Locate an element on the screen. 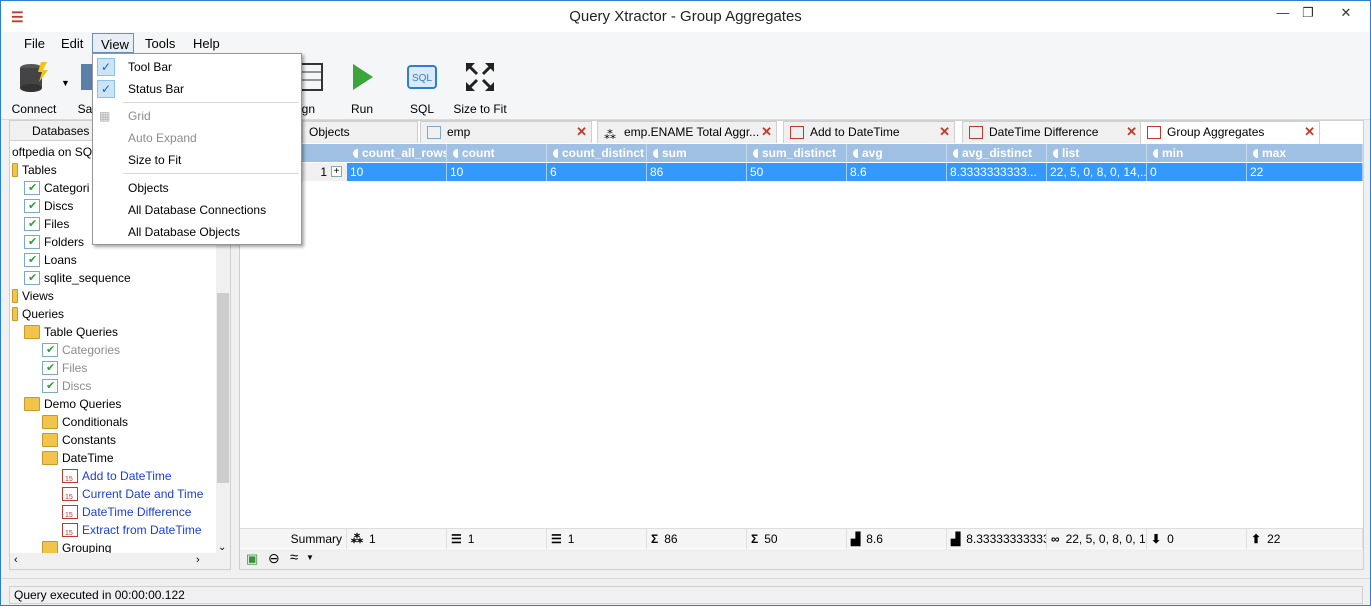 The image size is (1371, 606). tree-item: Loans is located at coordinates (50, 260).